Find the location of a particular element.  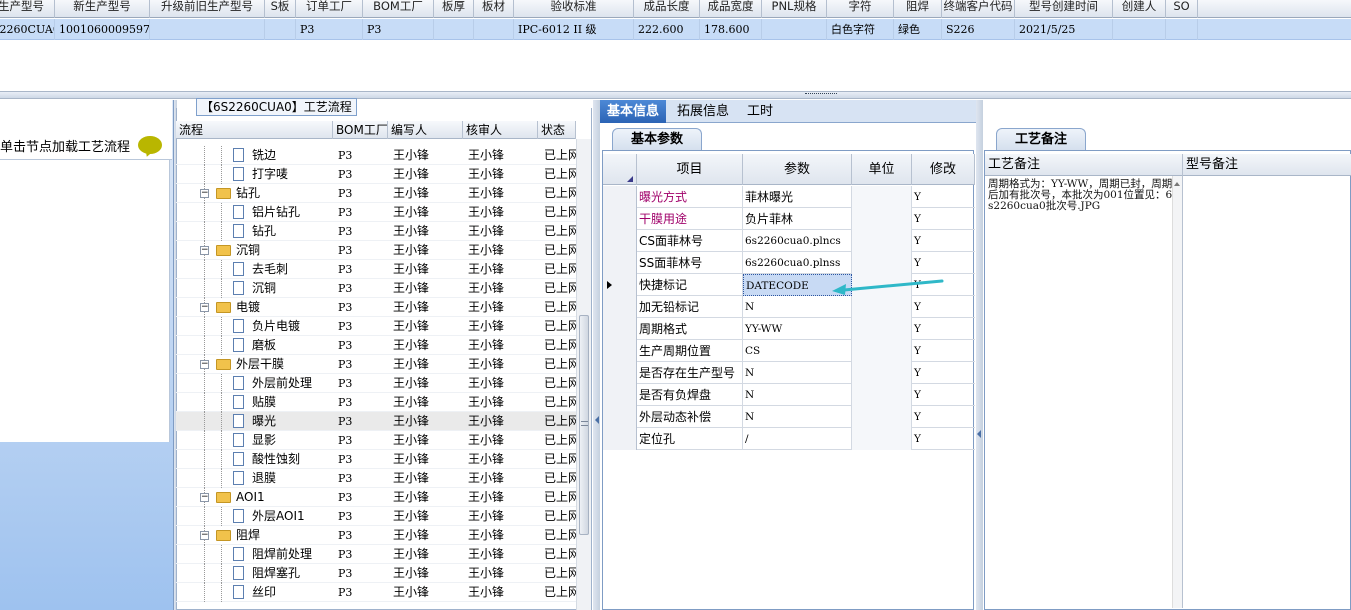

middle-vertical-splitter is located at coordinates (596, 355).